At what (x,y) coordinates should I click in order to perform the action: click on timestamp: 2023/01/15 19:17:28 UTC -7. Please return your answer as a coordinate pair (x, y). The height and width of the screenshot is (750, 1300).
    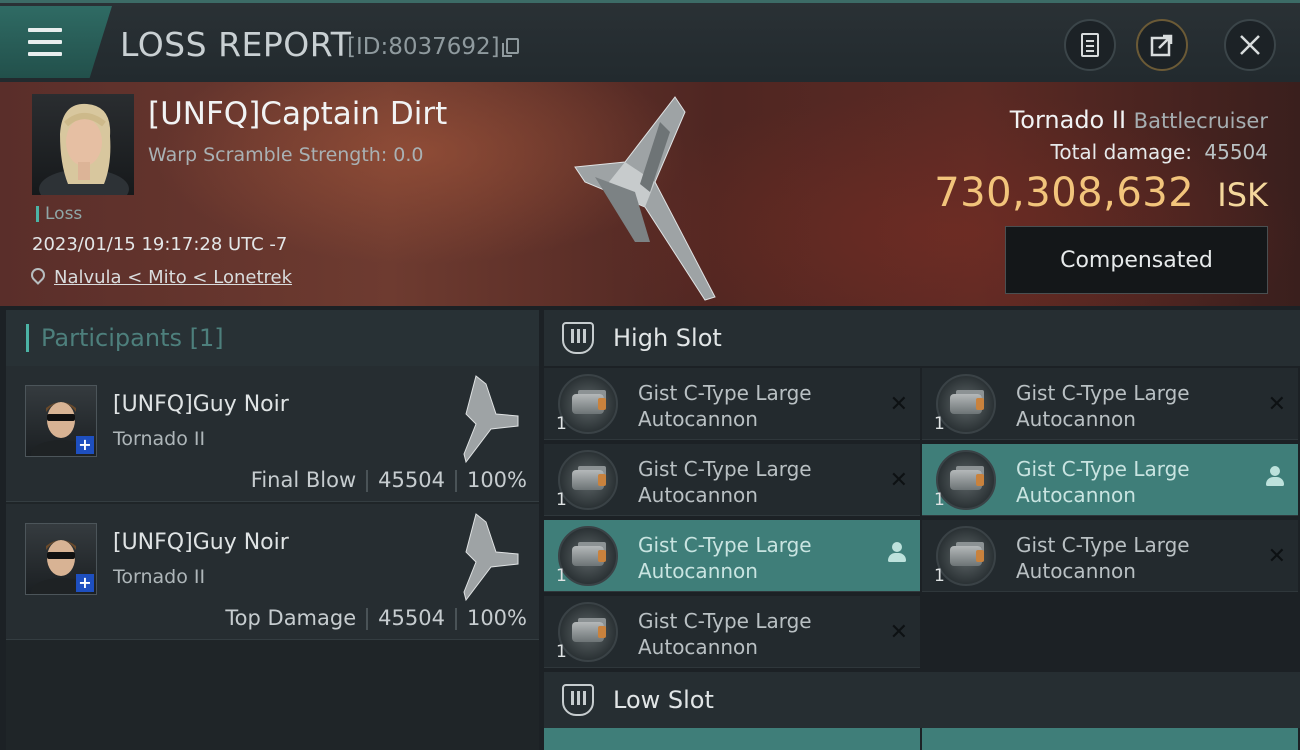
    Looking at the image, I should click on (160, 244).